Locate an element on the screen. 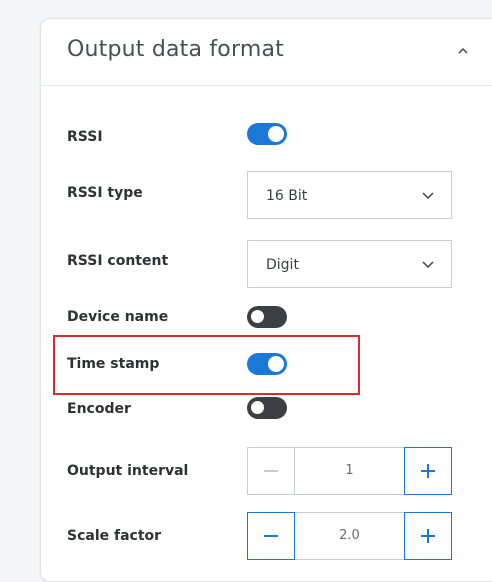 This screenshot has width=492, height=582. encoder-label: Encoder is located at coordinates (99, 409).